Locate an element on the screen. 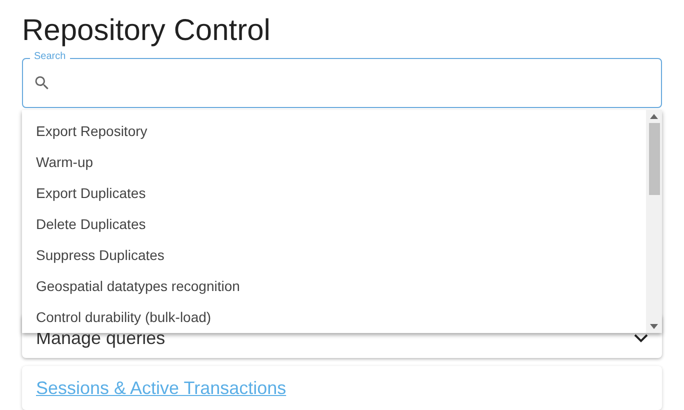 This screenshot has height=410, width=684. menu-item: Geospatial datatypes recognition is located at coordinates (334, 286).